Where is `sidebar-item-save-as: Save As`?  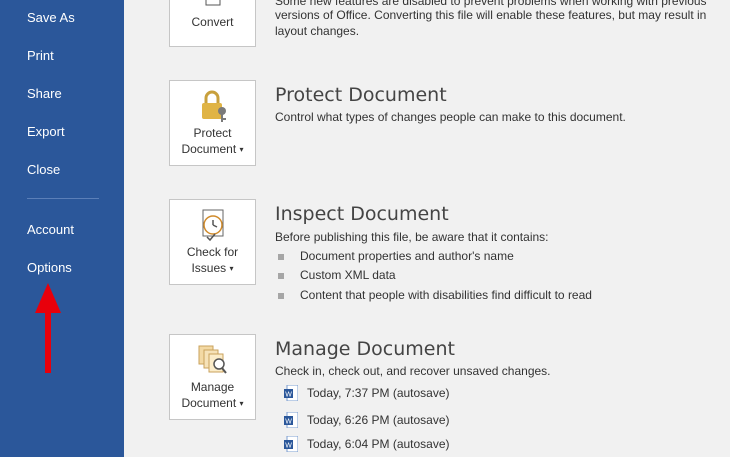 sidebar-item-save-as: Save As is located at coordinates (51, 17).